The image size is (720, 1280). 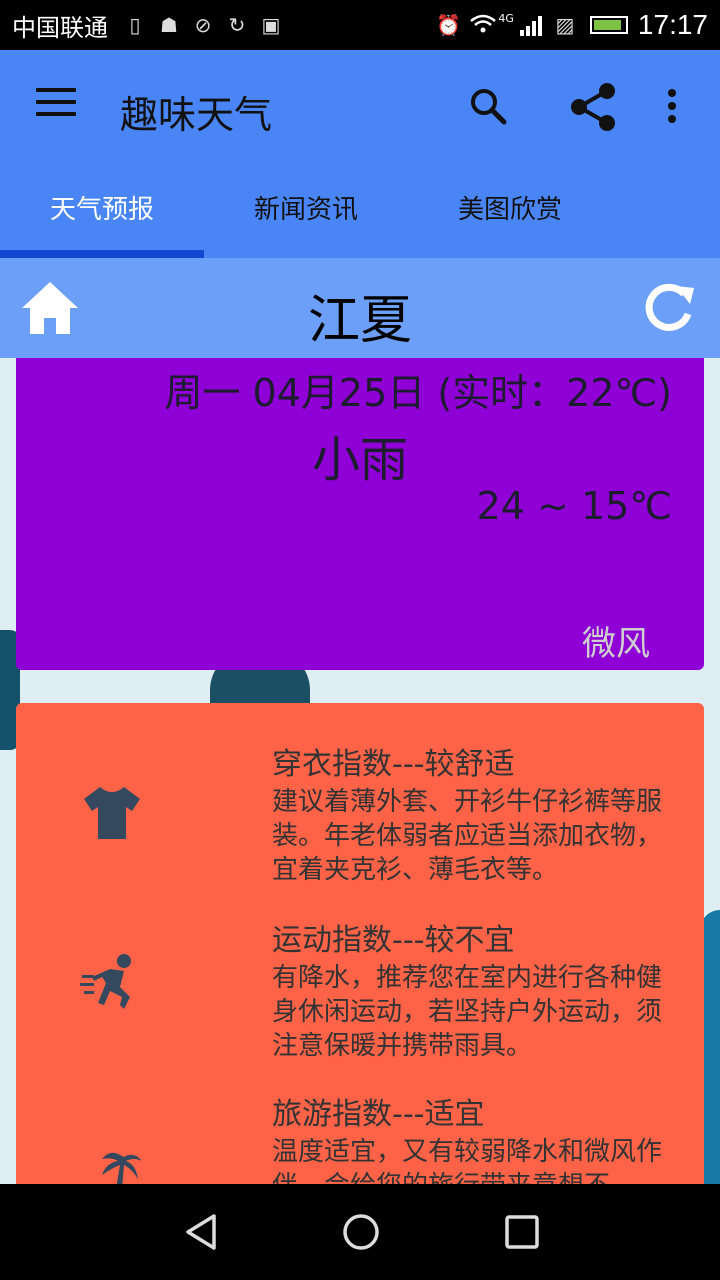 What do you see at coordinates (56, 103) in the screenshot?
I see `menu-icon` at bounding box center [56, 103].